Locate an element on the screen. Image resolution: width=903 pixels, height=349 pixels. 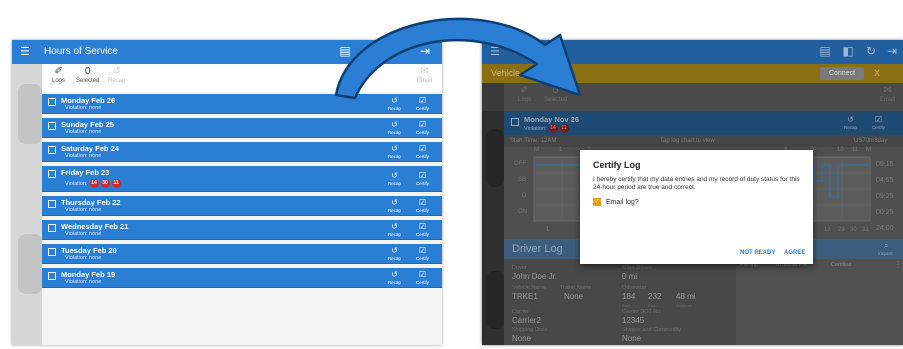
odometer-distance-caption: Distance is located at coordinates (684, 305).